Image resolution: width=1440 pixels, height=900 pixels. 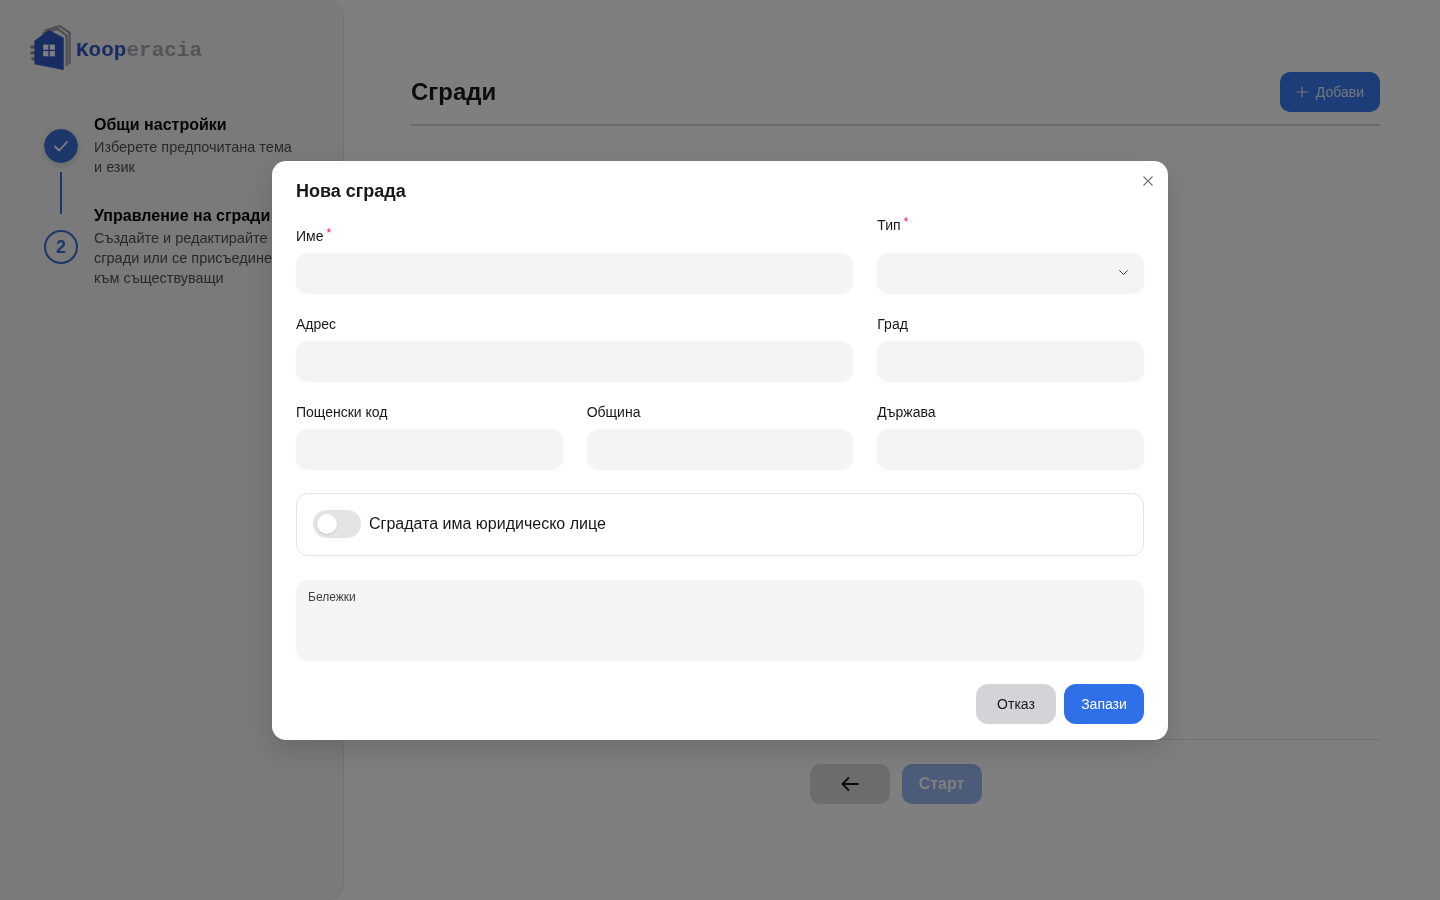 What do you see at coordinates (61, 247) in the screenshot?
I see `step-number: 2` at bounding box center [61, 247].